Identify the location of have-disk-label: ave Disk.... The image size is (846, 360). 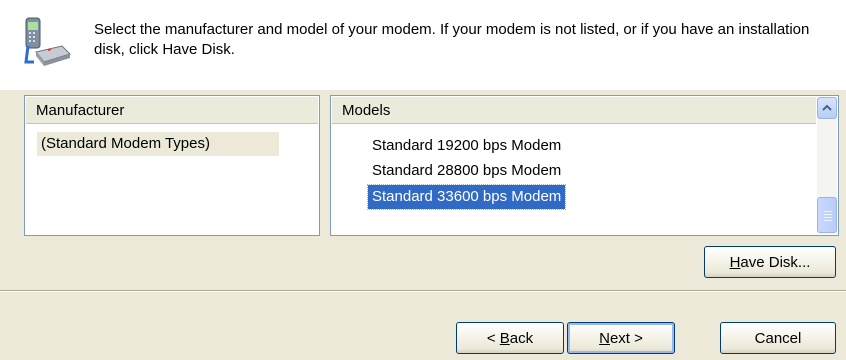
(775, 262).